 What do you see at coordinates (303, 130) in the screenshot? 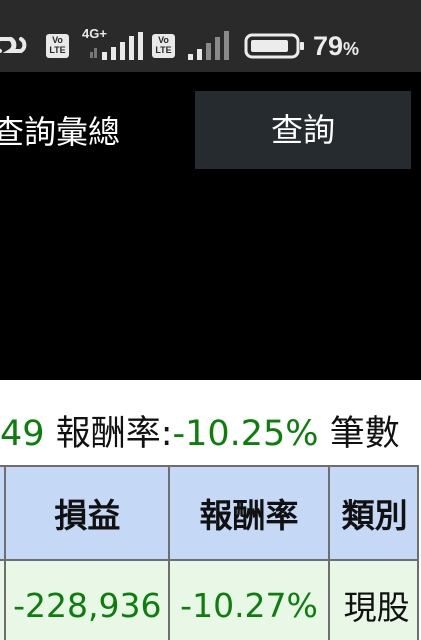
I see `query-button: 查詢` at bounding box center [303, 130].